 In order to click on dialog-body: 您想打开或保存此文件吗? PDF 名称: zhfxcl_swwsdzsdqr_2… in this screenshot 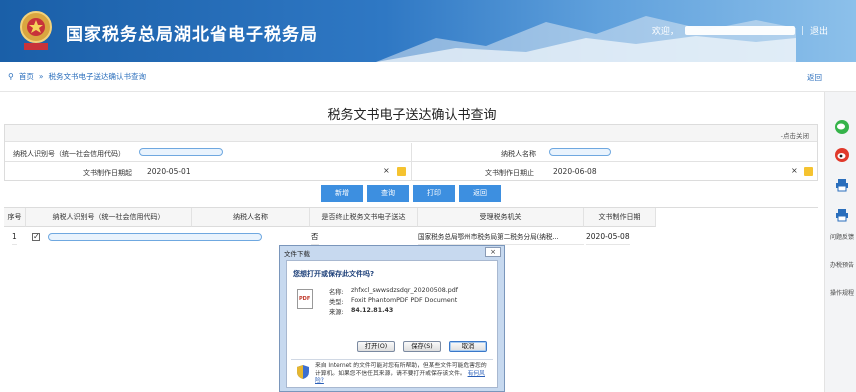, I will do `click(392, 324)`.